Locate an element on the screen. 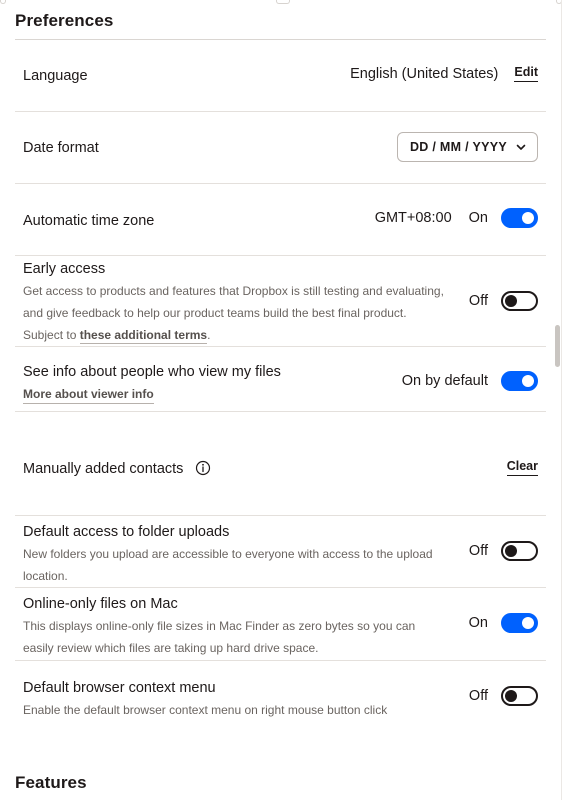 The width and height of the screenshot is (562, 800). contacts-label-text: Manually added contacts is located at coordinates (103, 469).